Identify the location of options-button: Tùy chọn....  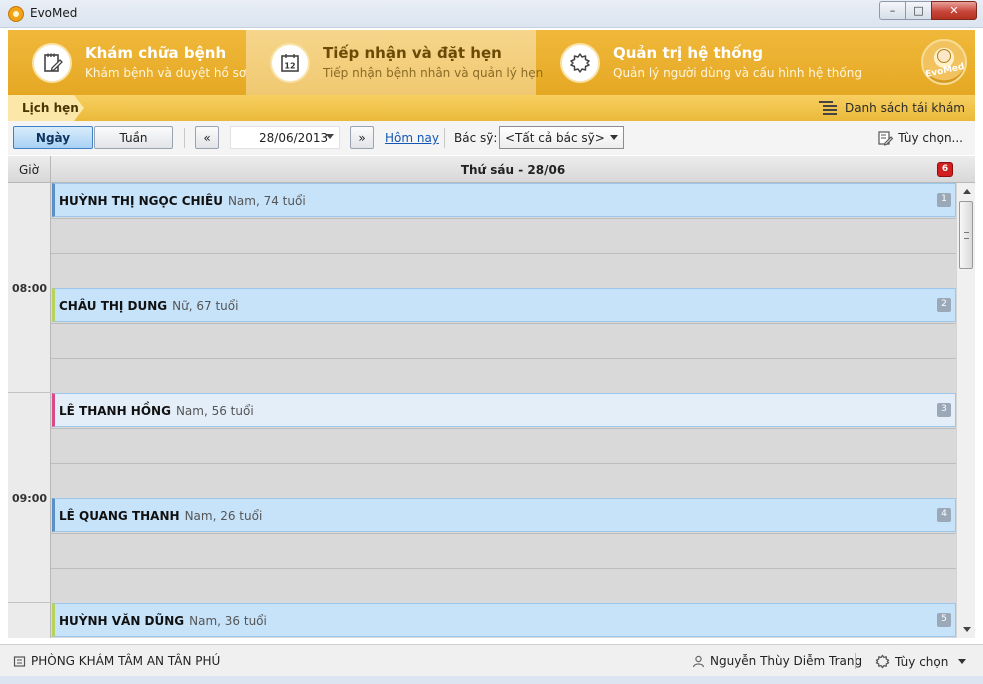
(920, 138).